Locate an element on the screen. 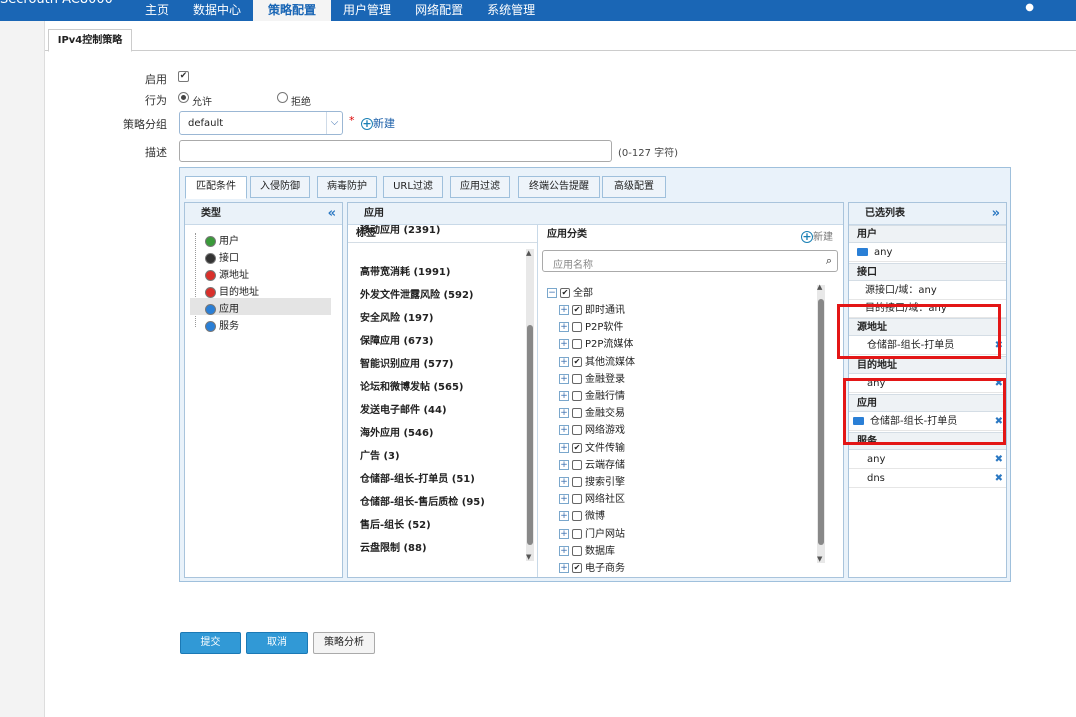  cancel-button: 取消 is located at coordinates (277, 643).